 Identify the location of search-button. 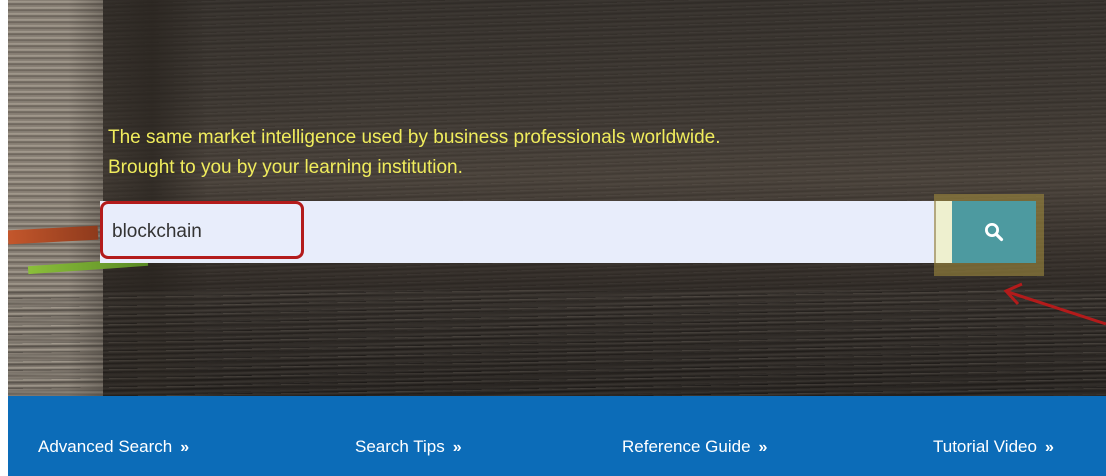
(994, 232).